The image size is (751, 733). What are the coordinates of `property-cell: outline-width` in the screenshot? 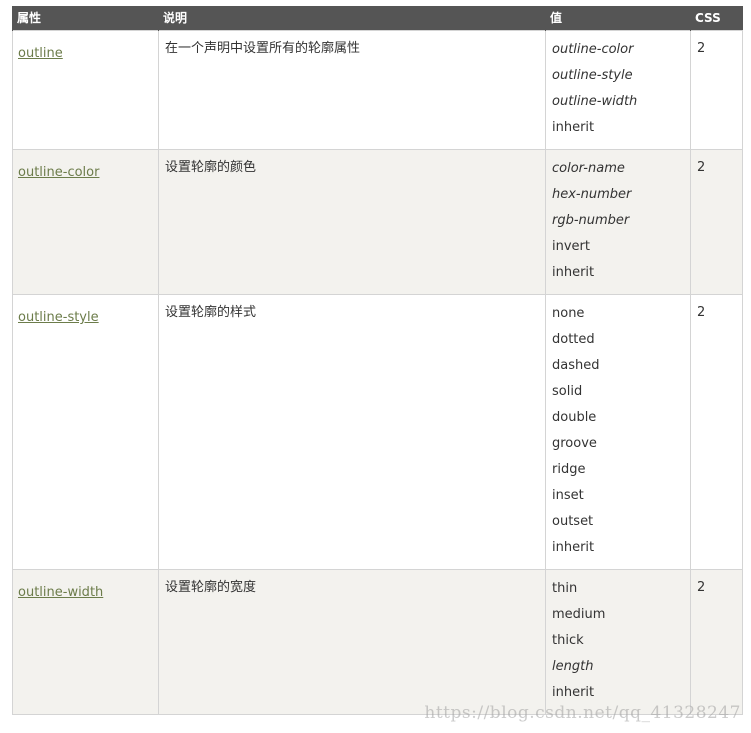 It's located at (85, 642).